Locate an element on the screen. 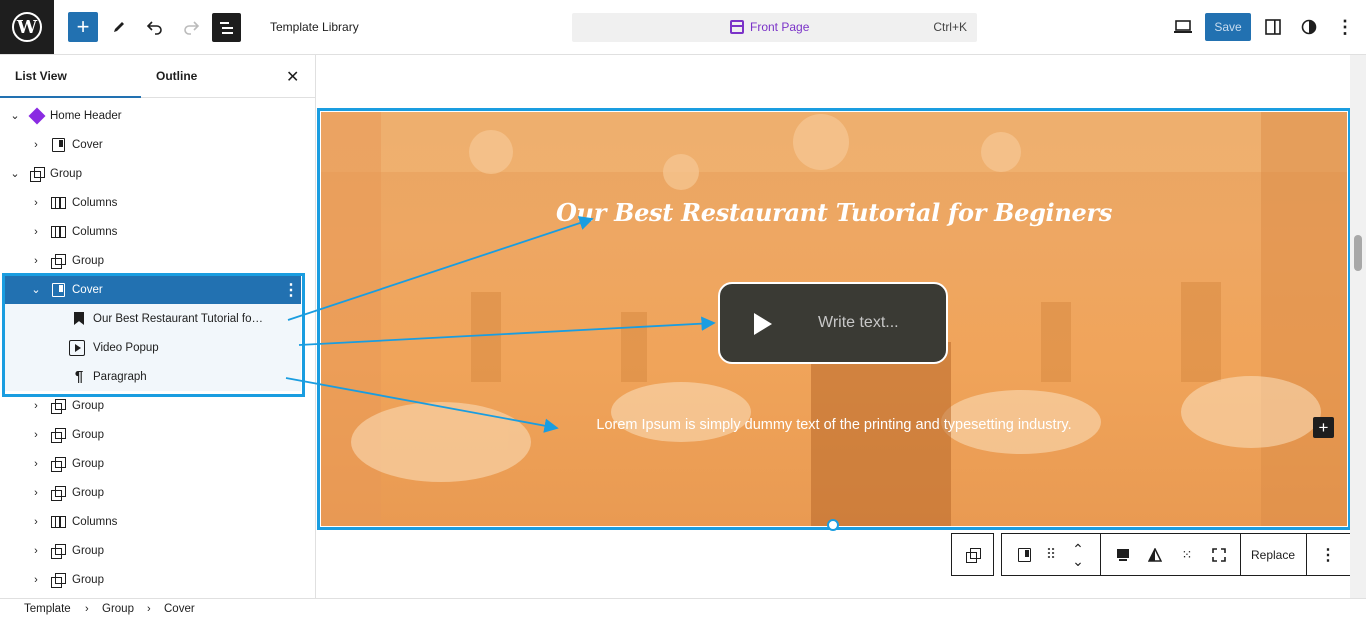 Image resolution: width=1366 pixels, height=620 pixels. redo-icon is located at coordinates (192, 28).